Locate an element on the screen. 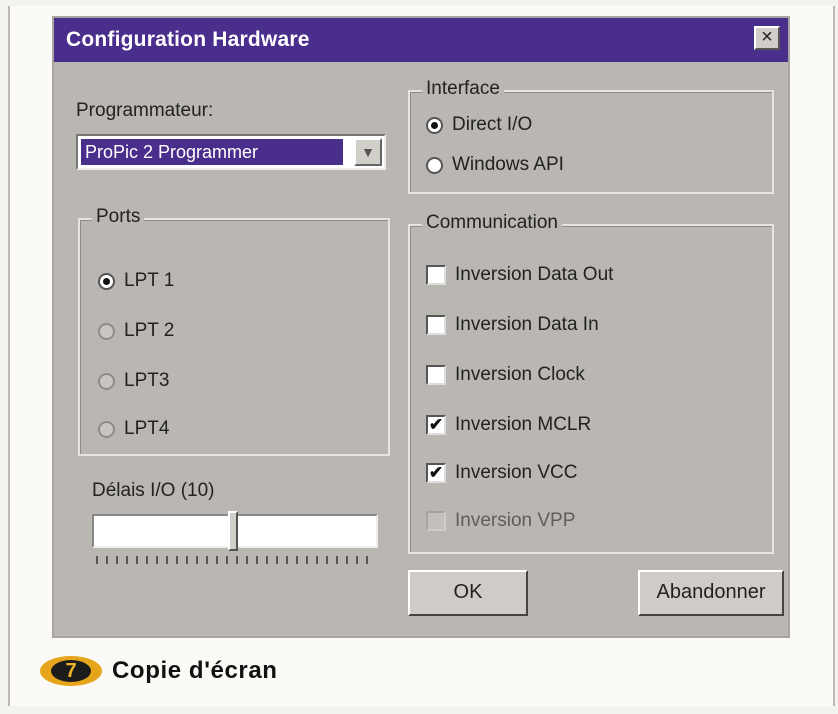 The height and width of the screenshot is (714, 838). radio-label: LPT3 is located at coordinates (147, 380).